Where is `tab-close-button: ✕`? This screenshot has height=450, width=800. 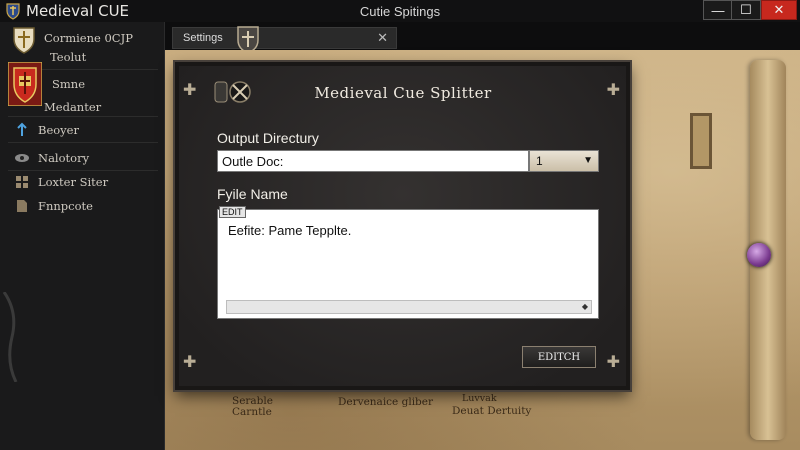
tab-close-button: ✕ is located at coordinates (382, 38).